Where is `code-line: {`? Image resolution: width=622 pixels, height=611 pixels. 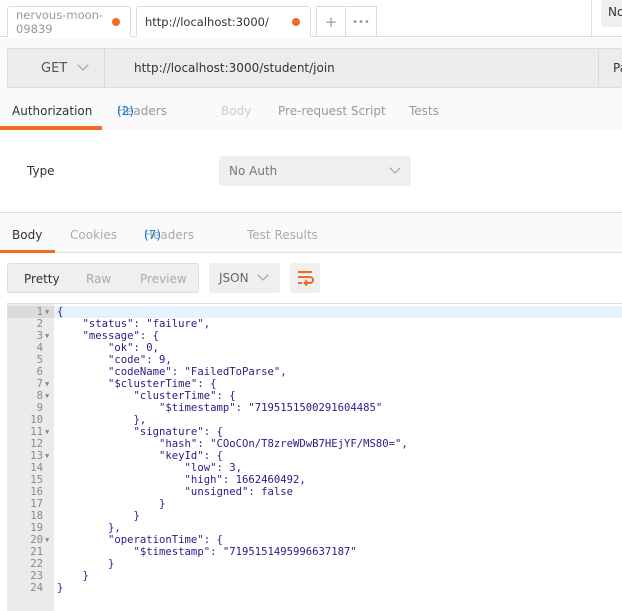 code-line: { is located at coordinates (60, 312).